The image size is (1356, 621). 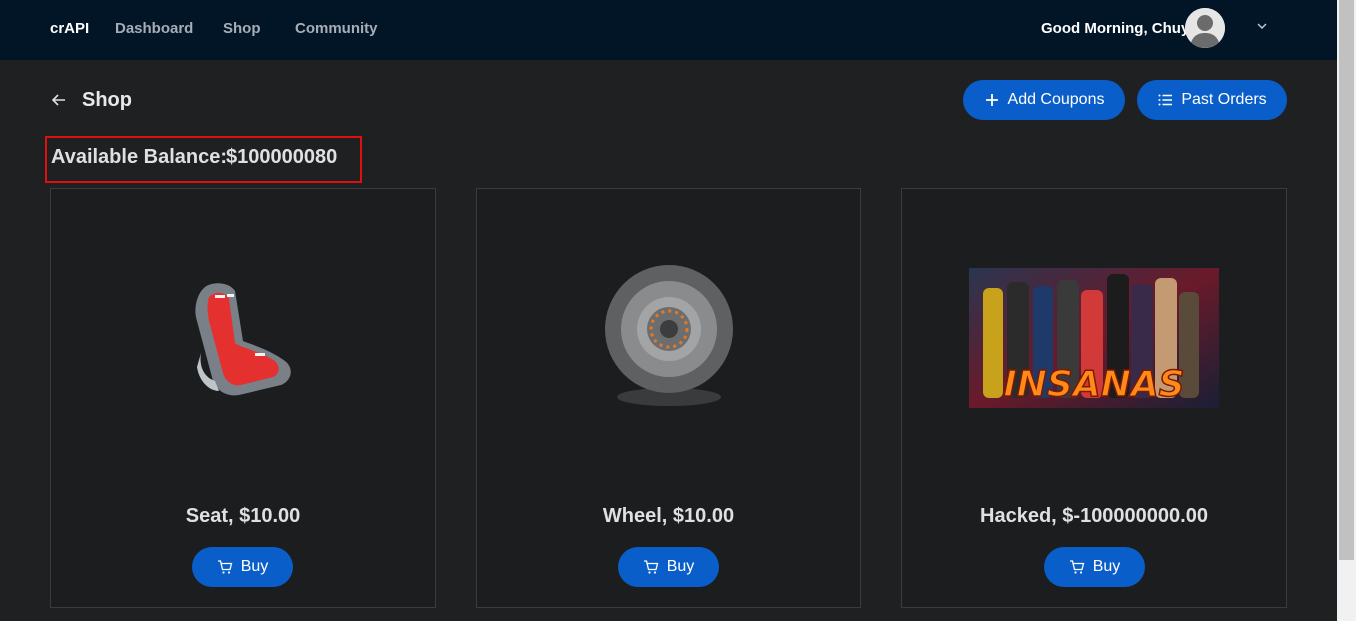 What do you see at coordinates (1165, 100) in the screenshot?
I see `ordered-list-icon` at bounding box center [1165, 100].